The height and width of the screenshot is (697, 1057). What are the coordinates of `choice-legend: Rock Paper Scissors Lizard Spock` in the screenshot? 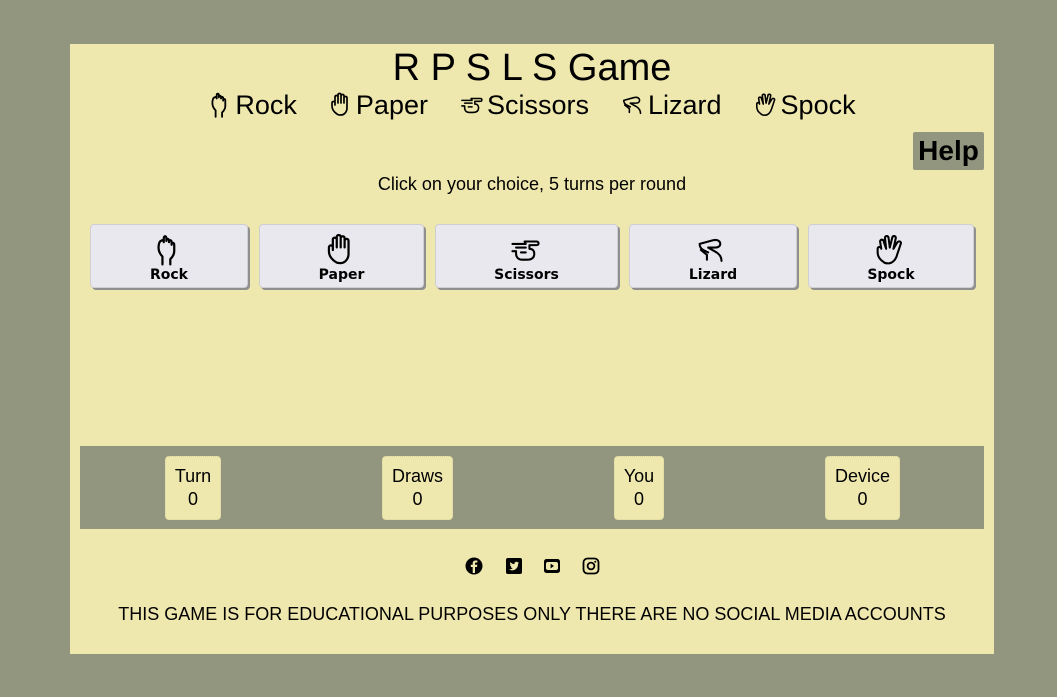 It's located at (532, 105).